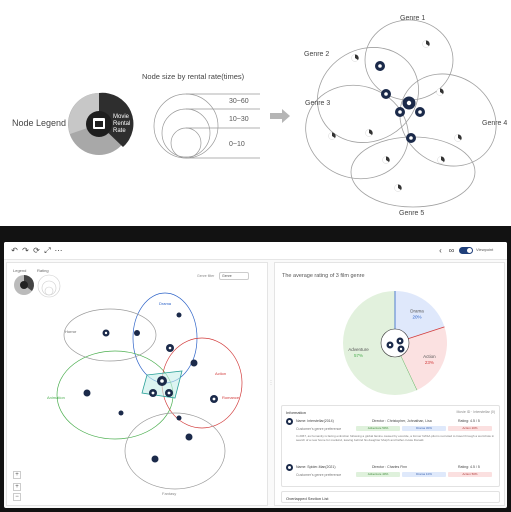  What do you see at coordinates (470, 428) in the screenshot?
I see `pill-action: Action 20%` at bounding box center [470, 428].